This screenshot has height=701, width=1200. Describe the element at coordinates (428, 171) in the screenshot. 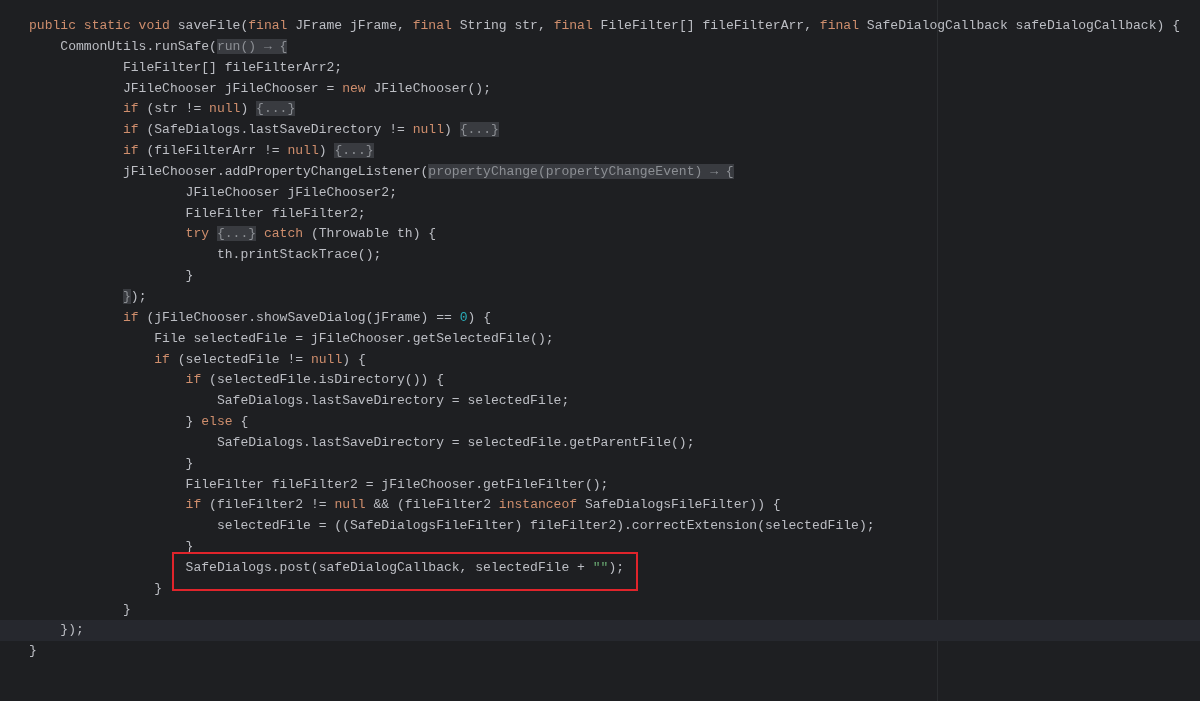

I see `code-line: jFileChooser.addPropertyChangeListener(propertyChange(propertyChangeEvent) → {` at that location.